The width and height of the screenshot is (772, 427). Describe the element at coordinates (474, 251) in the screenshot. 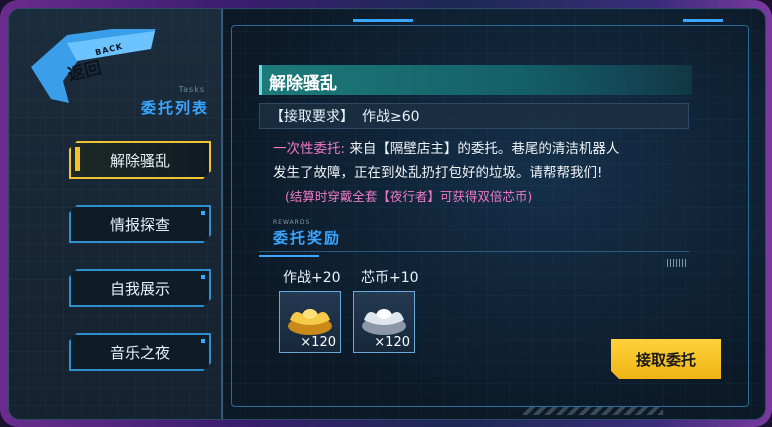

I see `divider` at that location.